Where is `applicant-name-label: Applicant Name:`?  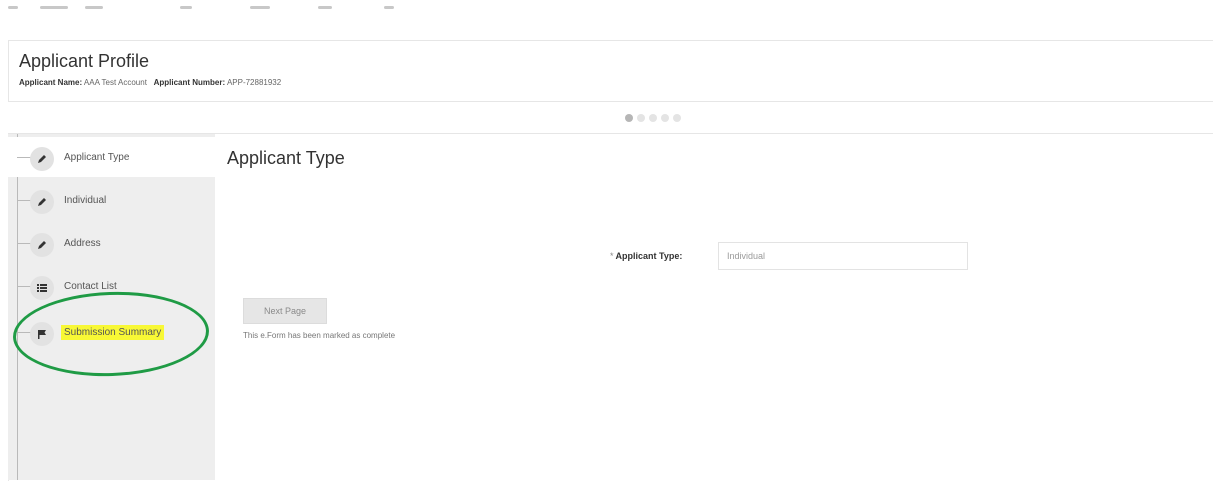 applicant-name-label: Applicant Name: is located at coordinates (51, 82).